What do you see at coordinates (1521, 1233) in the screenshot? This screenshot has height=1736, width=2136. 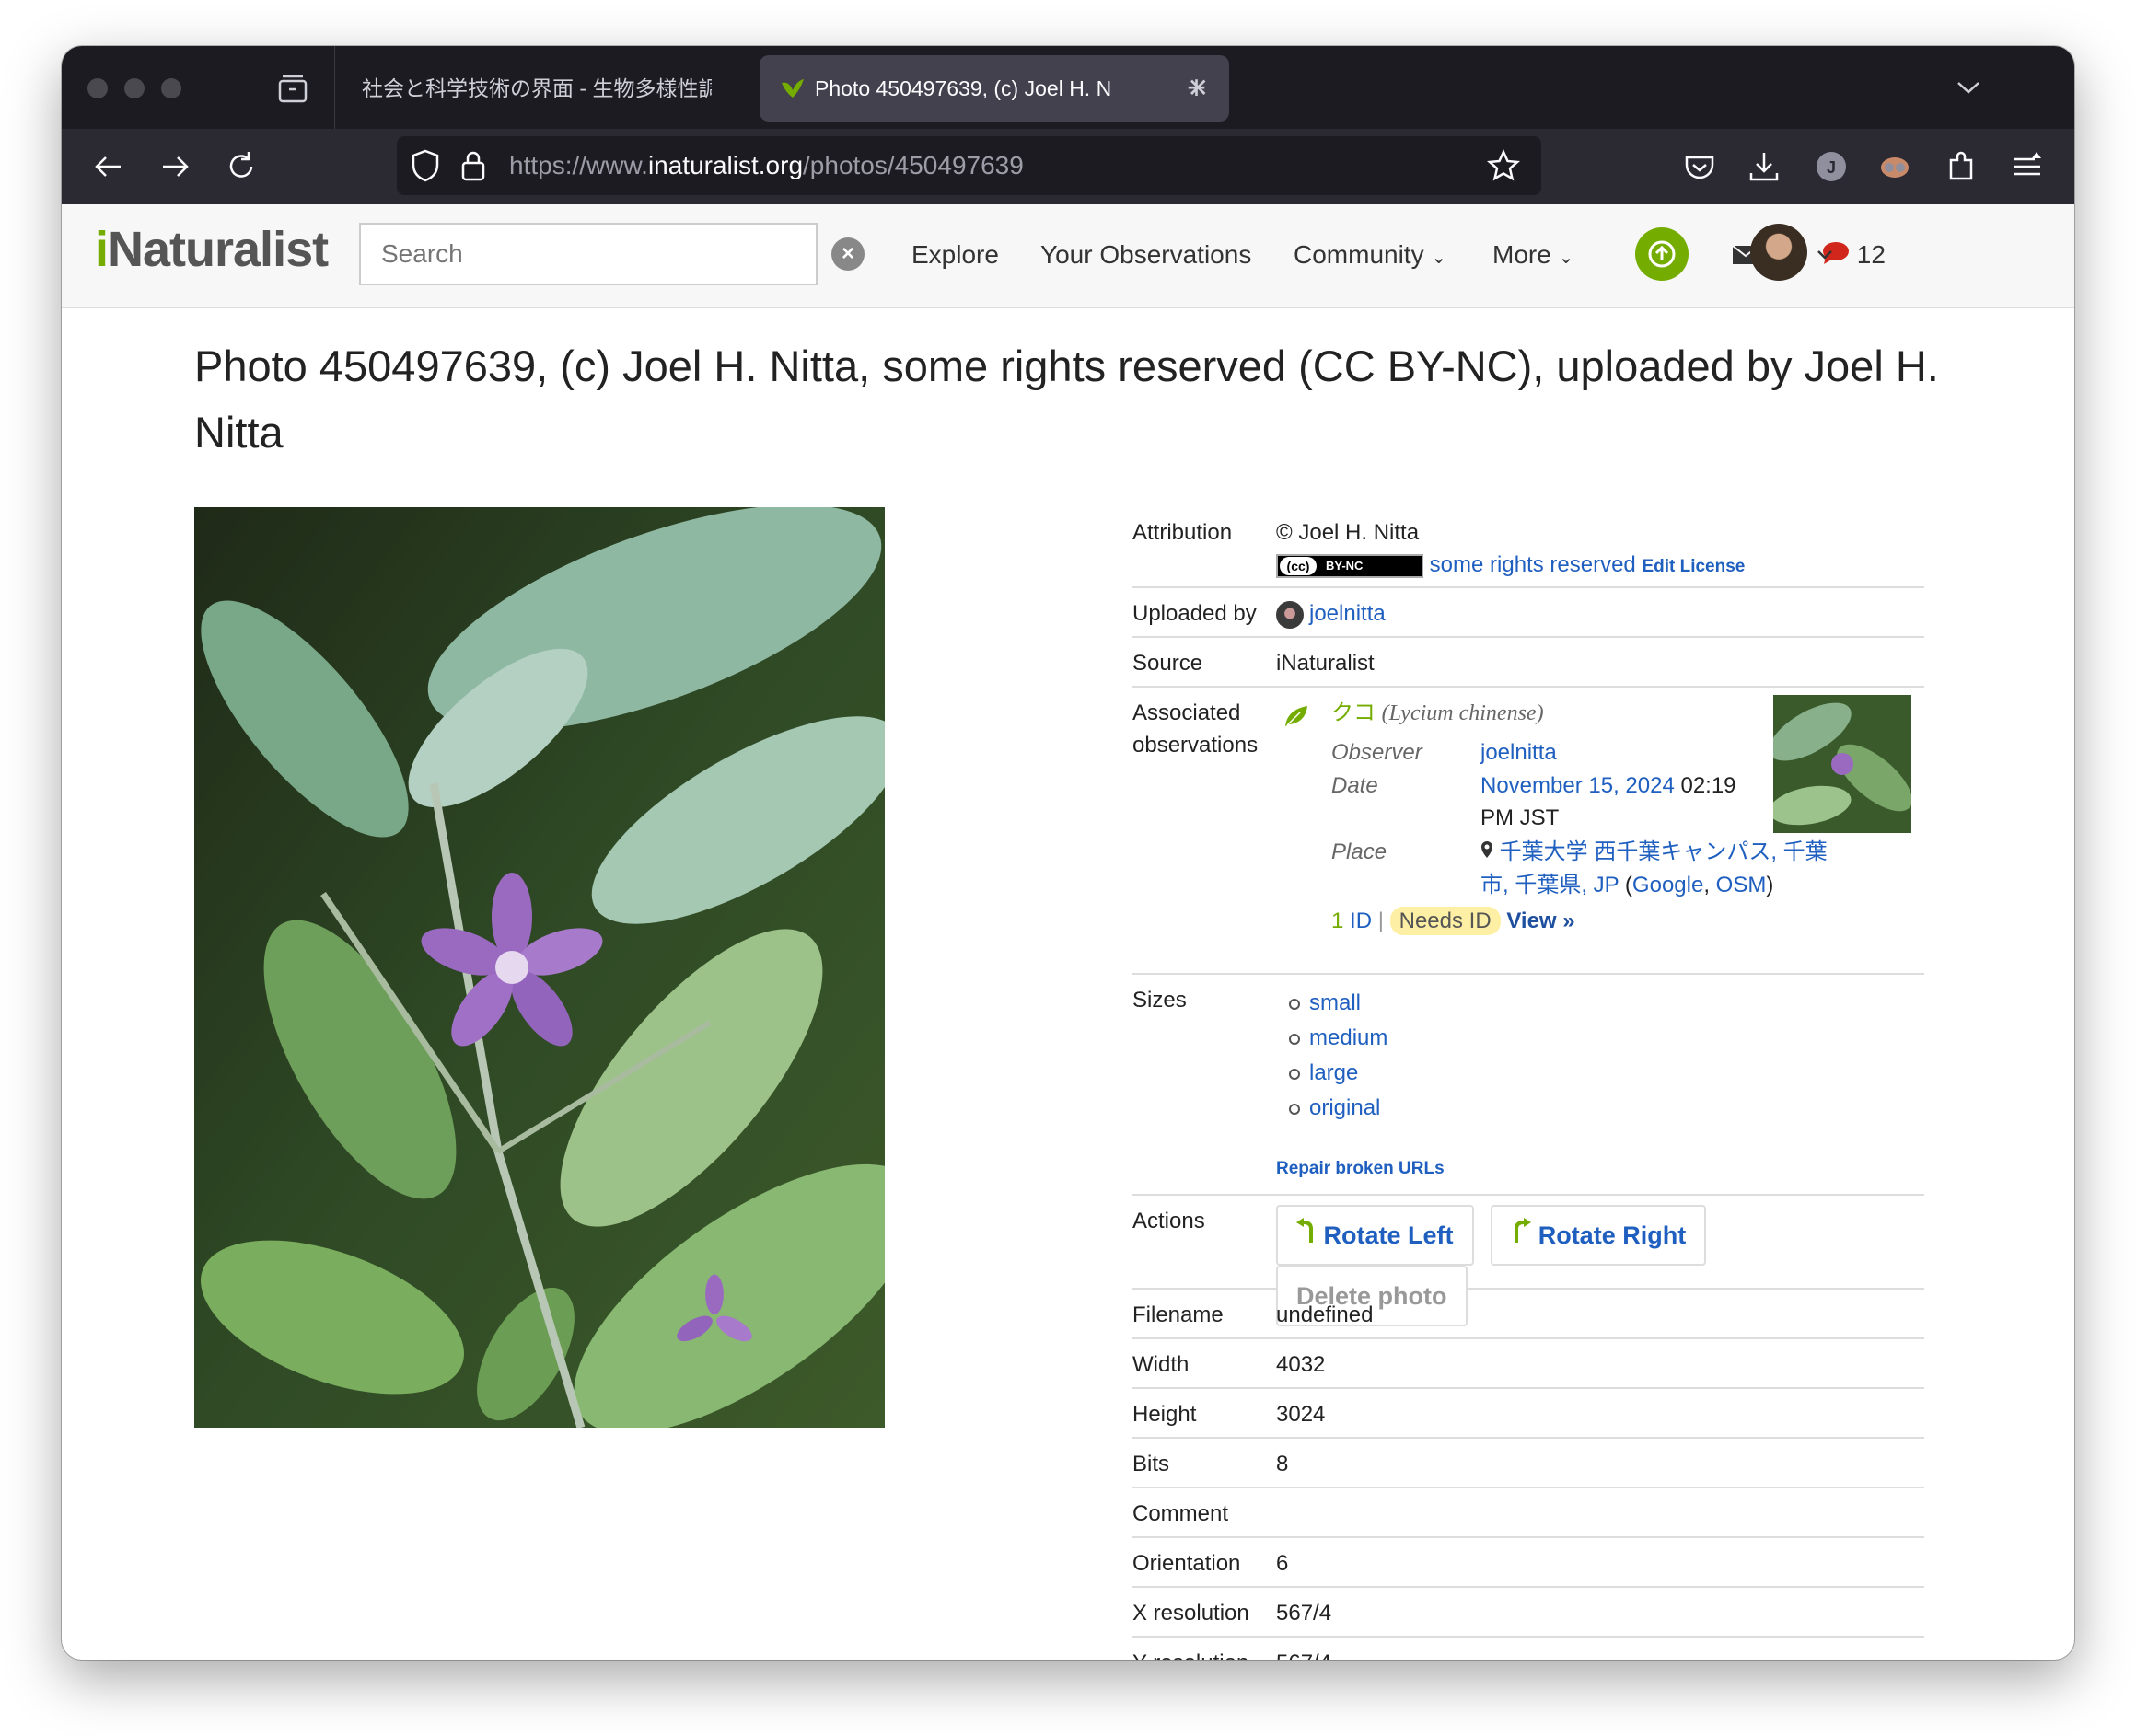 I see `rotate-right-icon` at bounding box center [1521, 1233].